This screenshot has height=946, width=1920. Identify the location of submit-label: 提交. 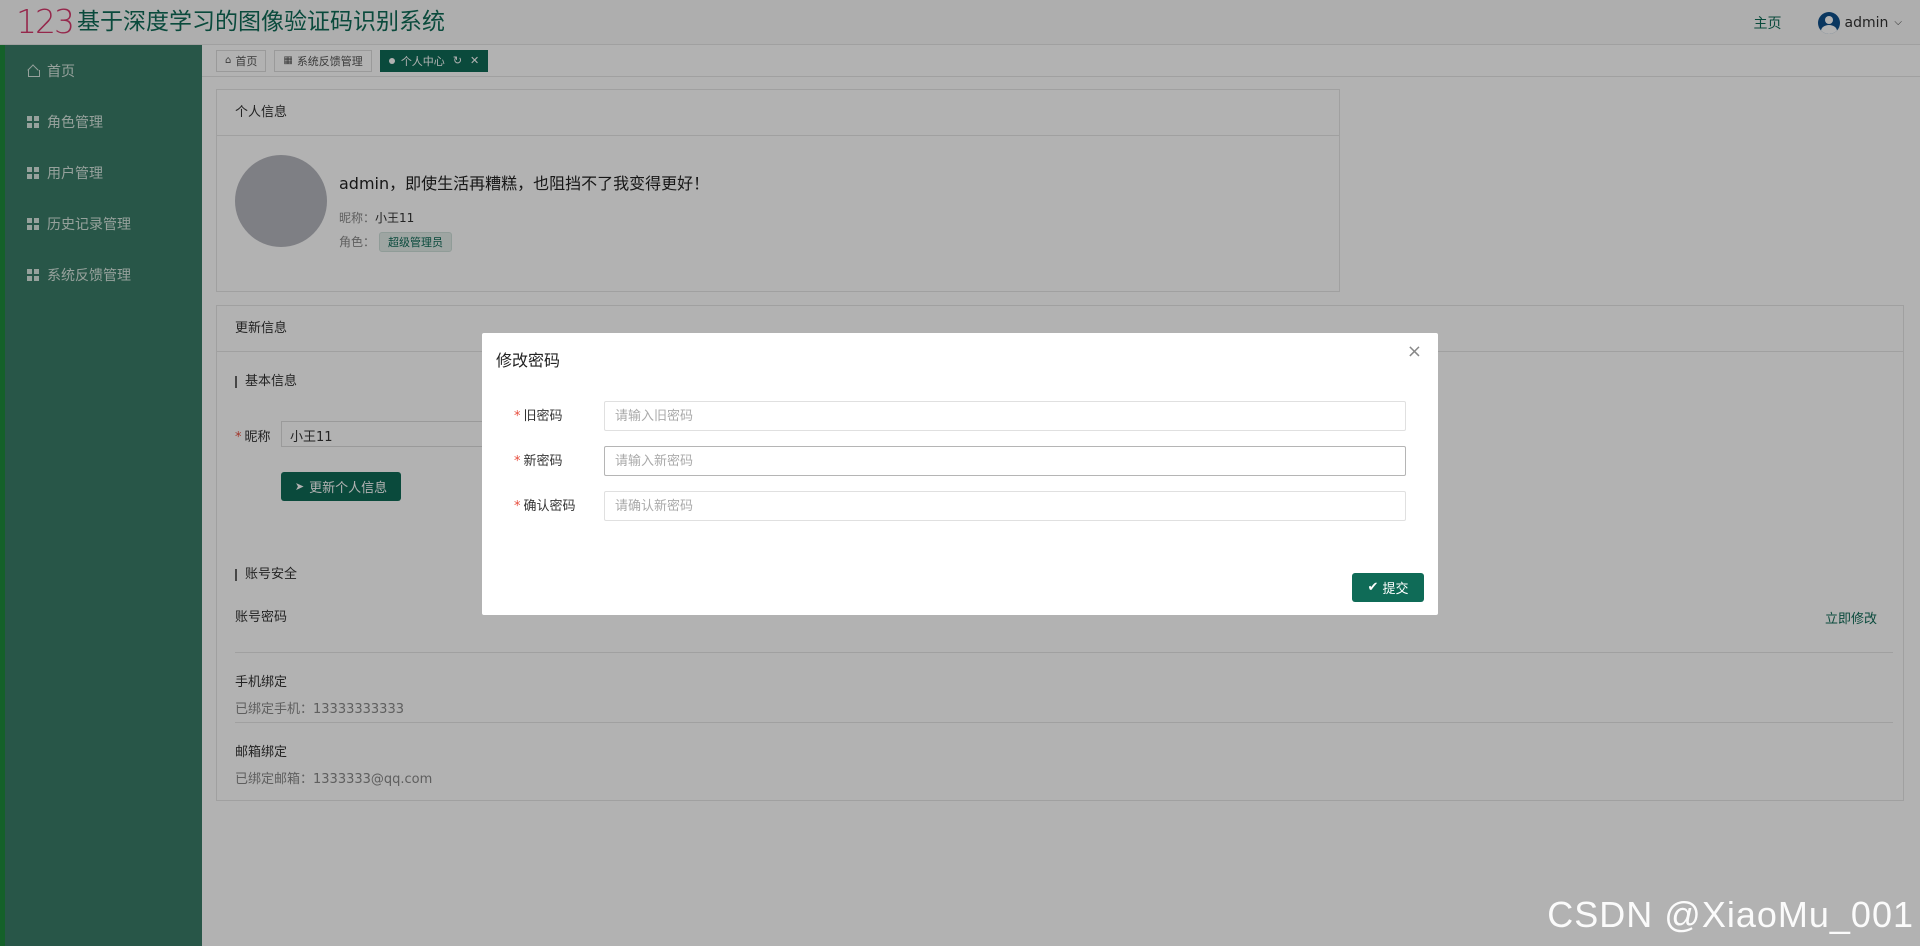
(1395, 589).